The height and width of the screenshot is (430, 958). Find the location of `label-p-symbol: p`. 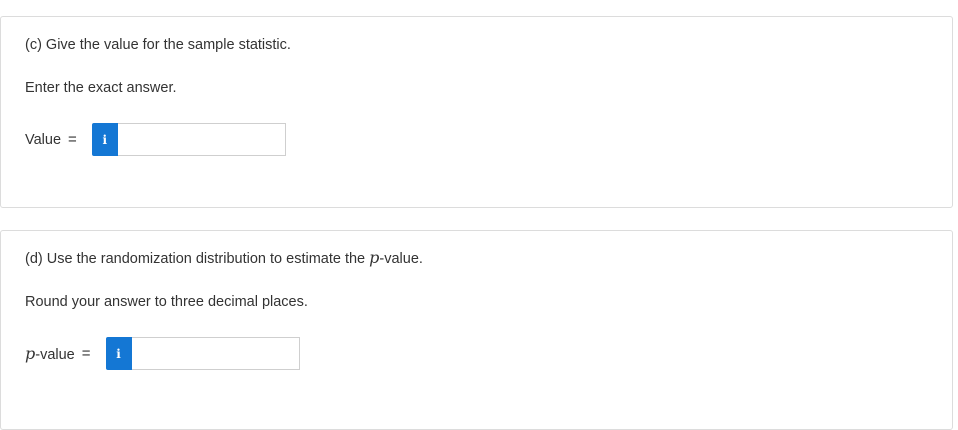

label-p-symbol: p is located at coordinates (30, 353).